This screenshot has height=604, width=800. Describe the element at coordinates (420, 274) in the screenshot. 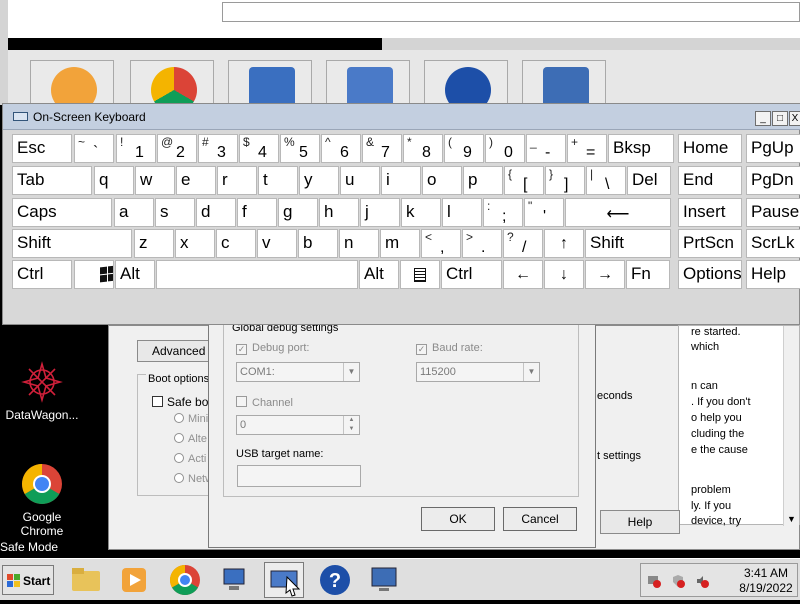

I see `key-menu` at that location.